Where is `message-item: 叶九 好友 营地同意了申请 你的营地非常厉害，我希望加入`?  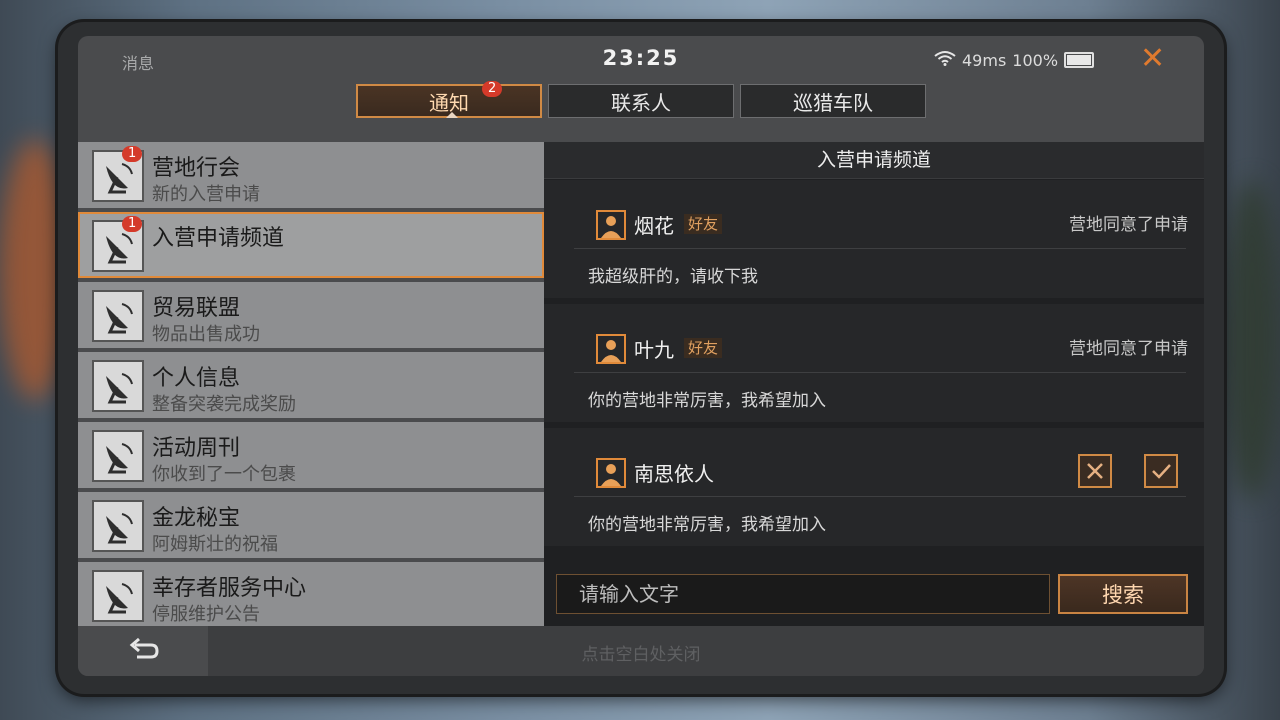 message-item: 叶九 好友 营地同意了申请 你的营地非常厉害，我希望加入 is located at coordinates (874, 363).